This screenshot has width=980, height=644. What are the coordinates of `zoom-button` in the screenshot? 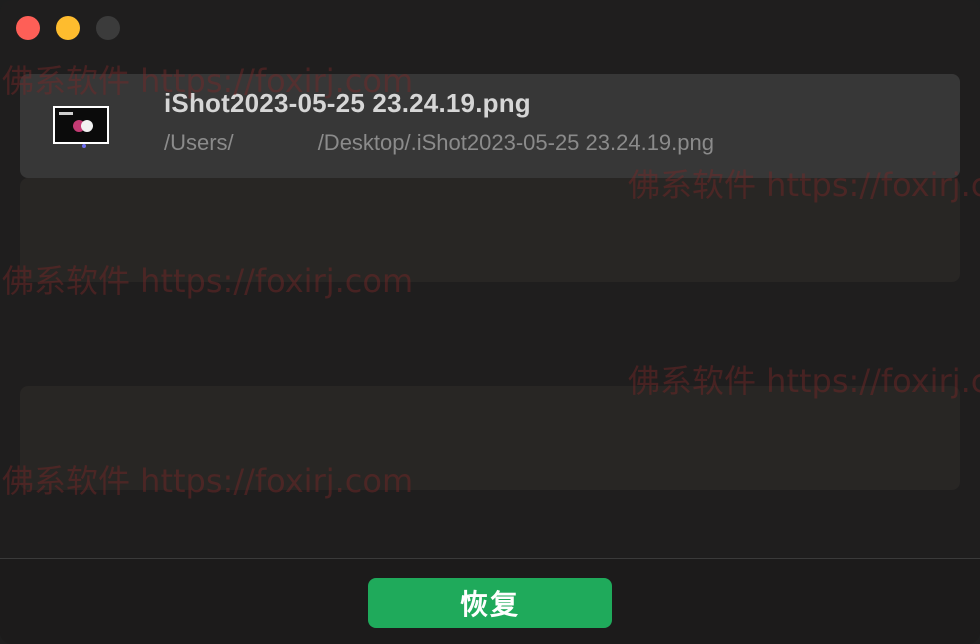 It's located at (108, 28).